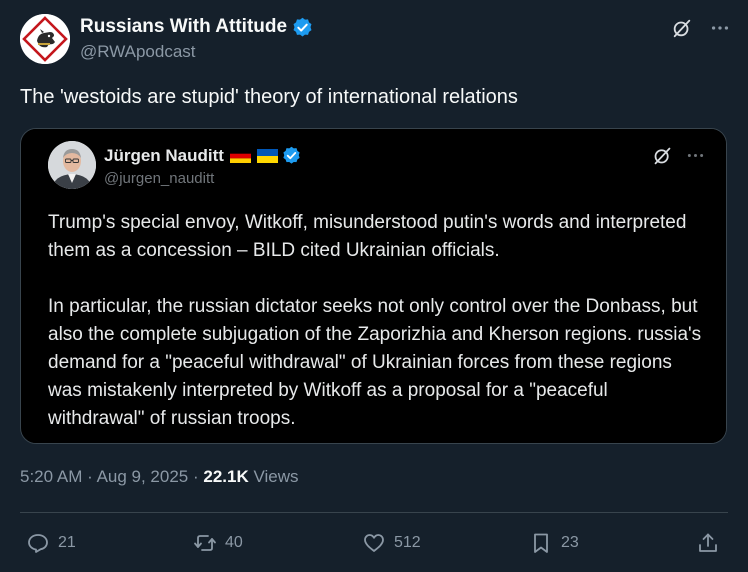 This screenshot has width=748, height=572. What do you see at coordinates (302, 27) in the screenshot?
I see `verified-badge-icon` at bounding box center [302, 27].